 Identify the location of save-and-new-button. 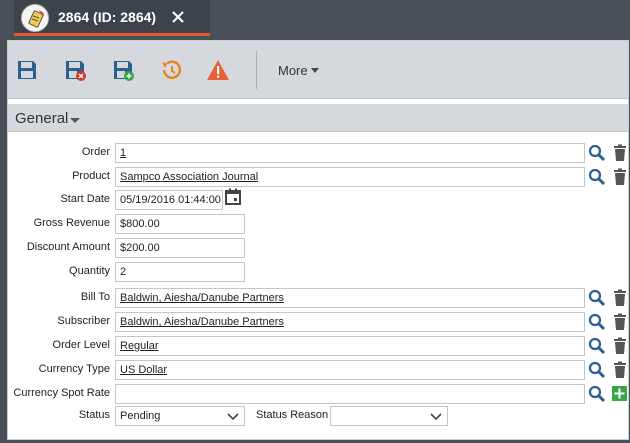
(123, 70).